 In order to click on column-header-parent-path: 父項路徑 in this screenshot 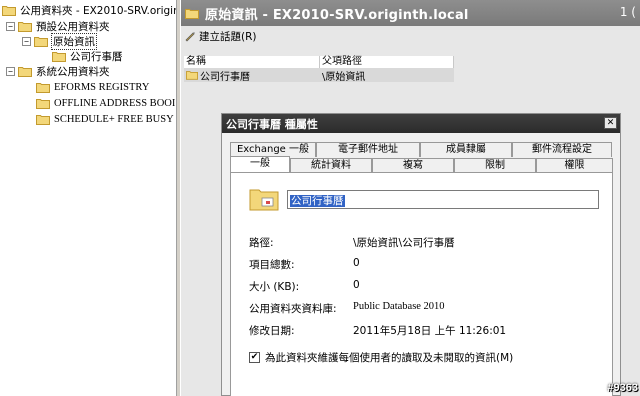, I will do `click(387, 62)`.